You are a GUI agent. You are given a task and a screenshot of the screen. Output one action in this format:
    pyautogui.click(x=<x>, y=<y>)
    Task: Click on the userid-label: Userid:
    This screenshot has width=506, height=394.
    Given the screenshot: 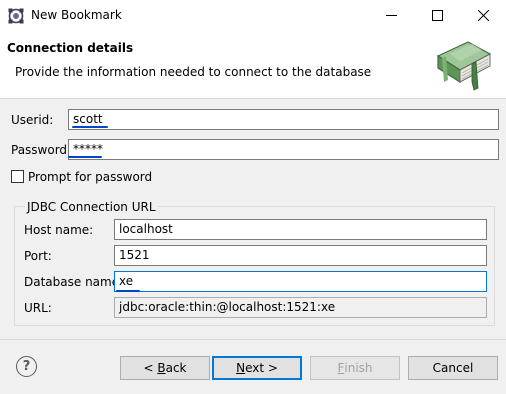 What is the action you would take?
    pyautogui.click(x=32, y=120)
    